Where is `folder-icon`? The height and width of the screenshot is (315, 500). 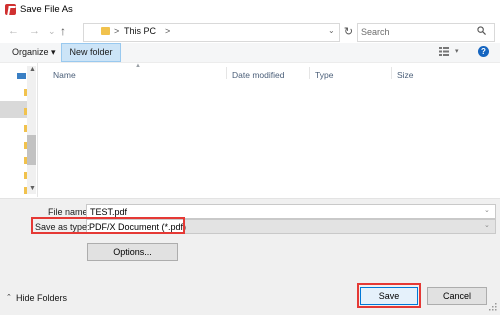 folder-icon is located at coordinates (105, 31).